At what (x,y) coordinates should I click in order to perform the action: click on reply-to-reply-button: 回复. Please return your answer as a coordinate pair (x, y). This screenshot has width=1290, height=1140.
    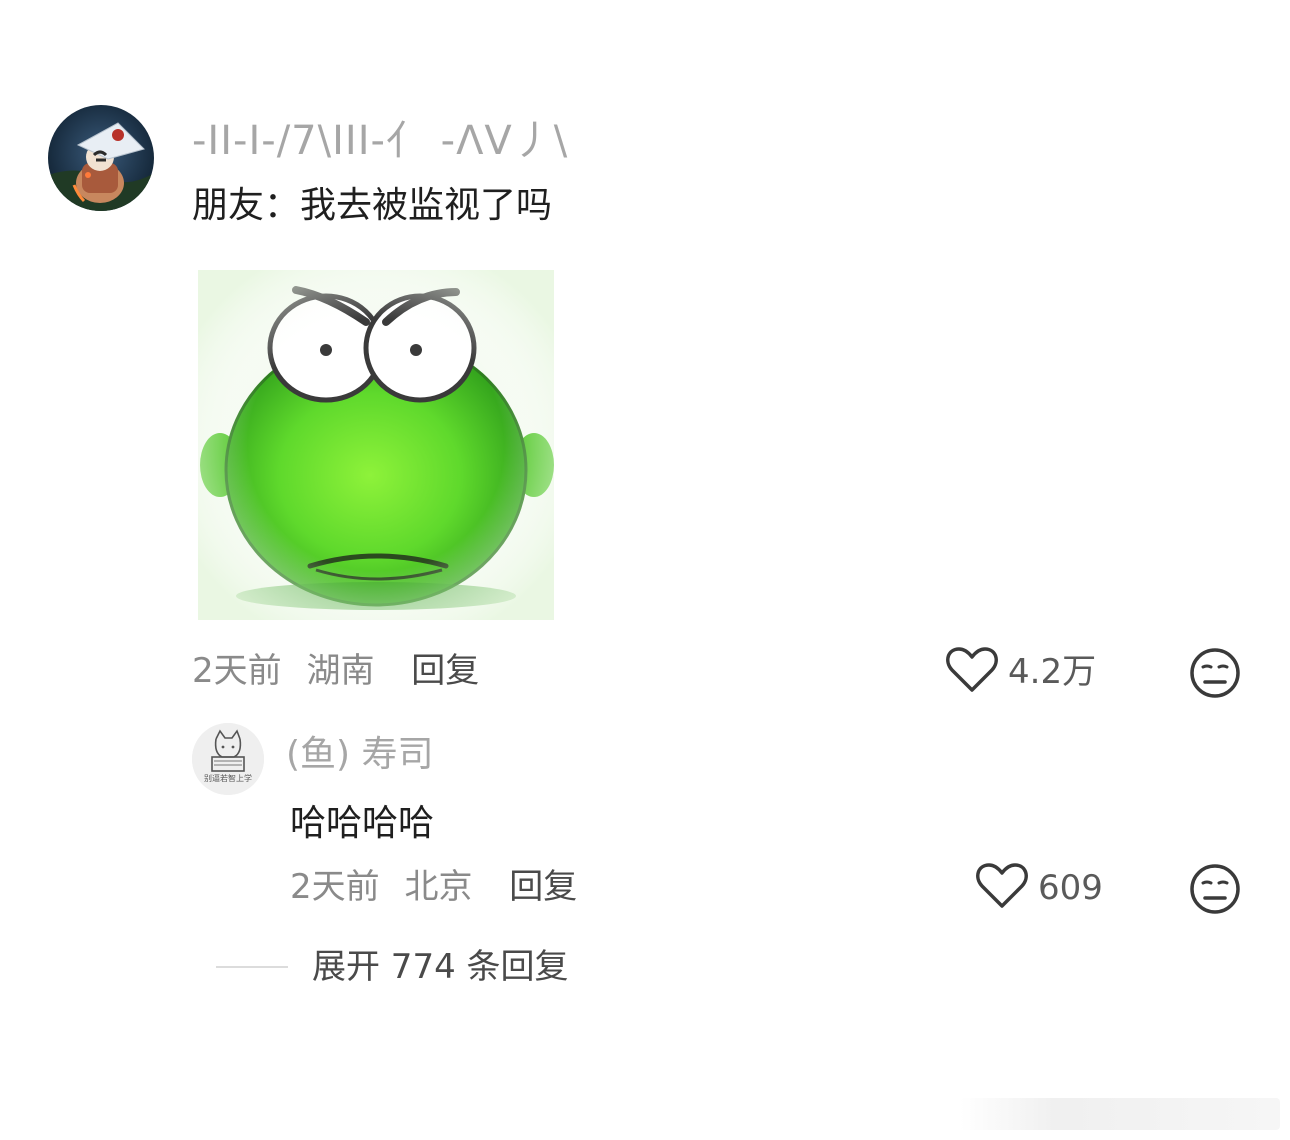
    Looking at the image, I should click on (543, 887).